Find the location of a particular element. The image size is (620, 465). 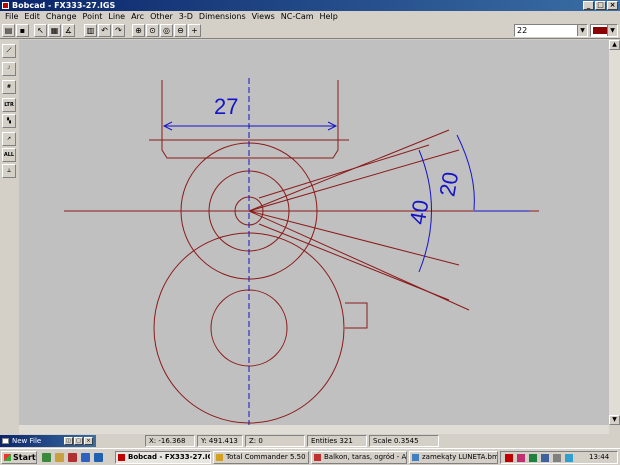

left-toolbar: ／ ┘ # LTR ▚ ↗ ALL ⊥ is located at coordinates (9, 112).